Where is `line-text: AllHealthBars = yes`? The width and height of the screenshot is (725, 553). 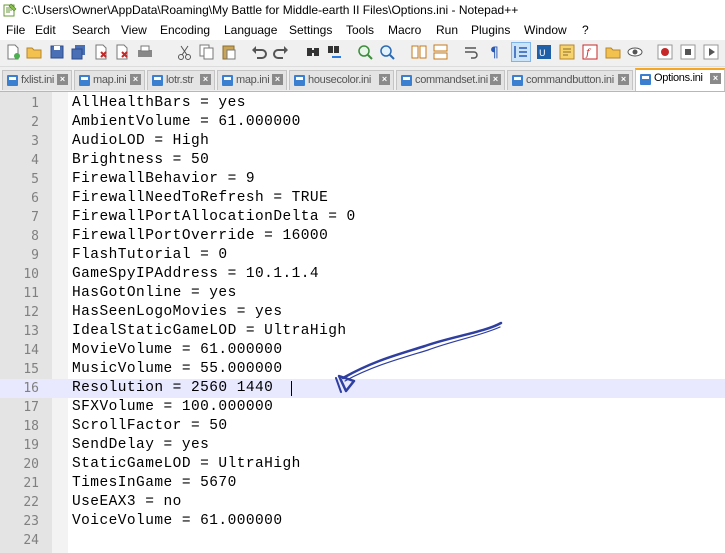
line-text: AllHealthBars = yes is located at coordinates (159, 103).